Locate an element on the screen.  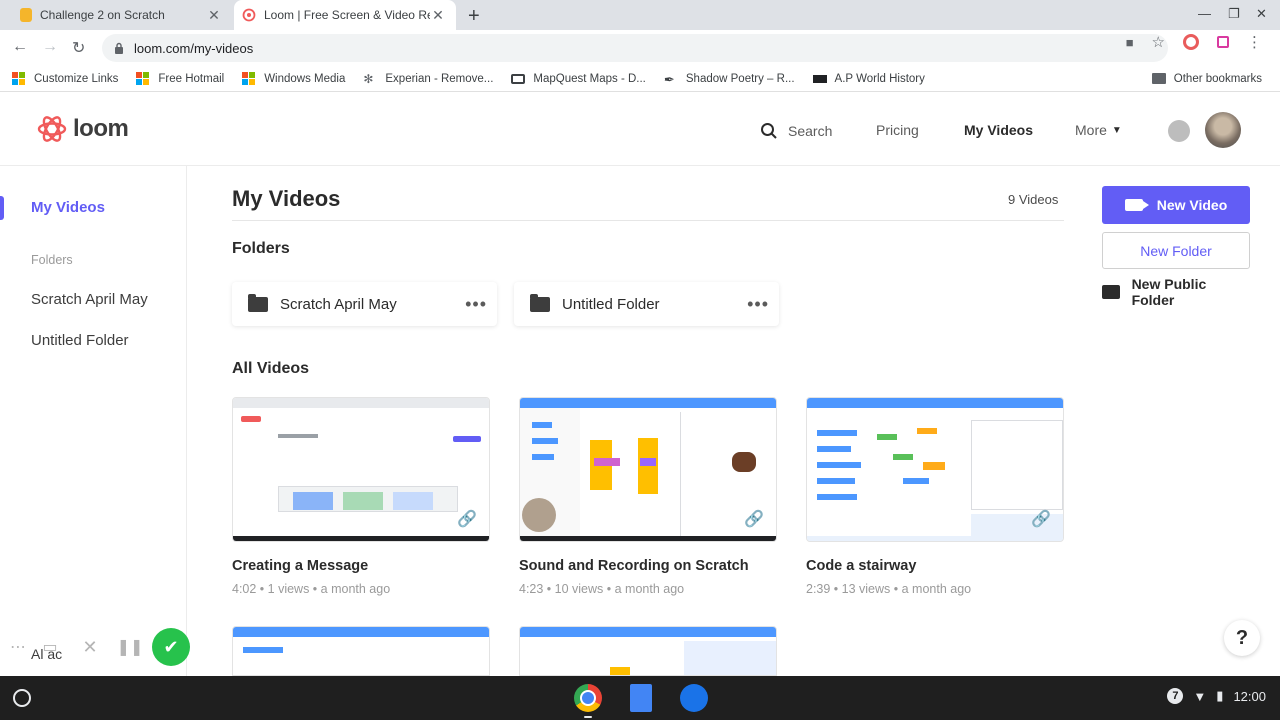
nav-pricing: Pricing is located at coordinates (897, 130).